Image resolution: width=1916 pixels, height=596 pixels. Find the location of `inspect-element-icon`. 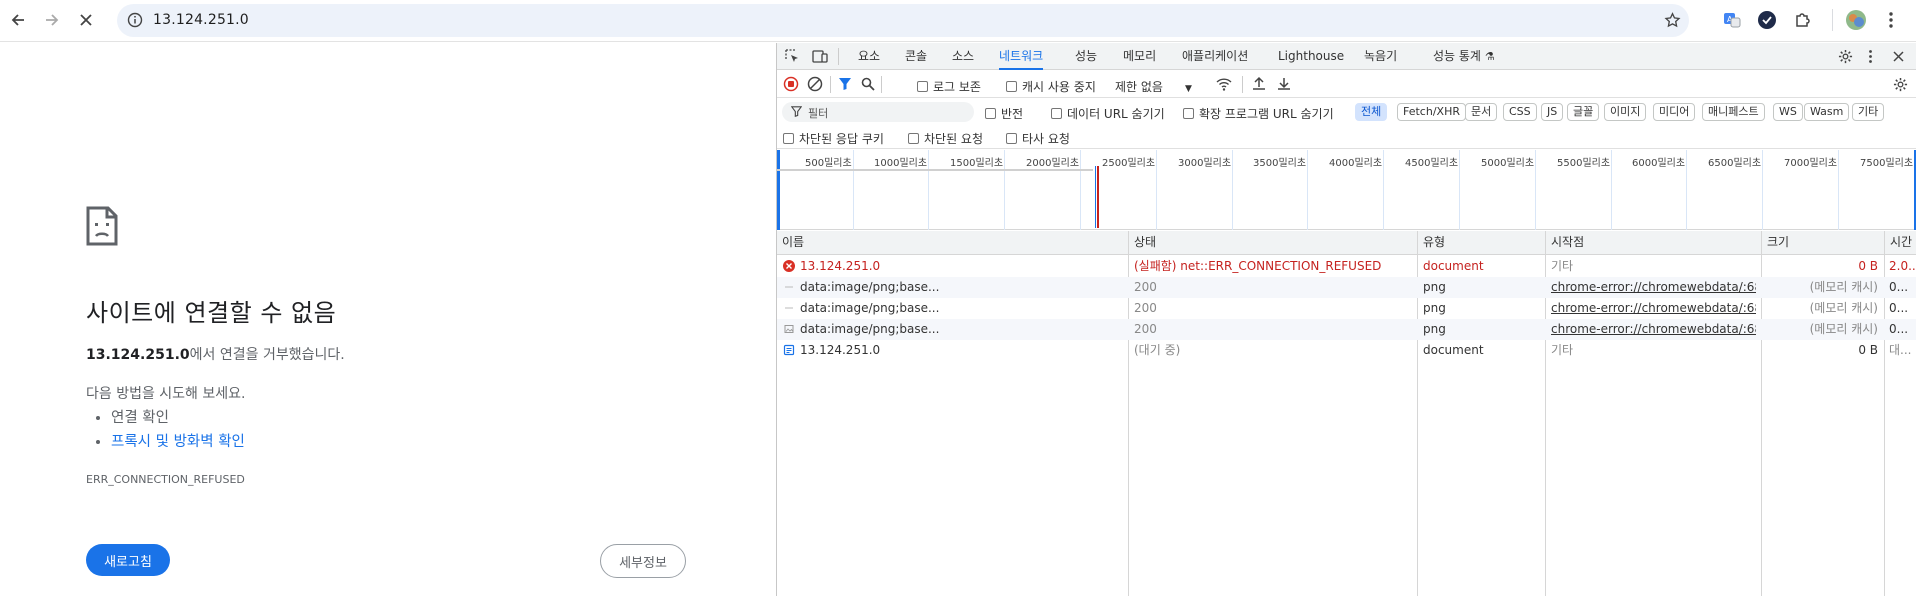

inspect-element-icon is located at coordinates (792, 56).